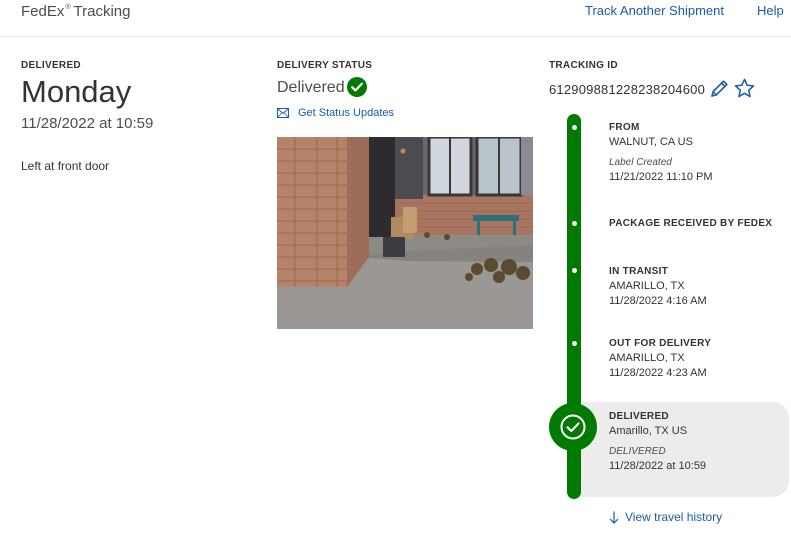 The width and height of the screenshot is (791, 546). I want to click on event-location: WALNUT, CA US, so click(651, 142).